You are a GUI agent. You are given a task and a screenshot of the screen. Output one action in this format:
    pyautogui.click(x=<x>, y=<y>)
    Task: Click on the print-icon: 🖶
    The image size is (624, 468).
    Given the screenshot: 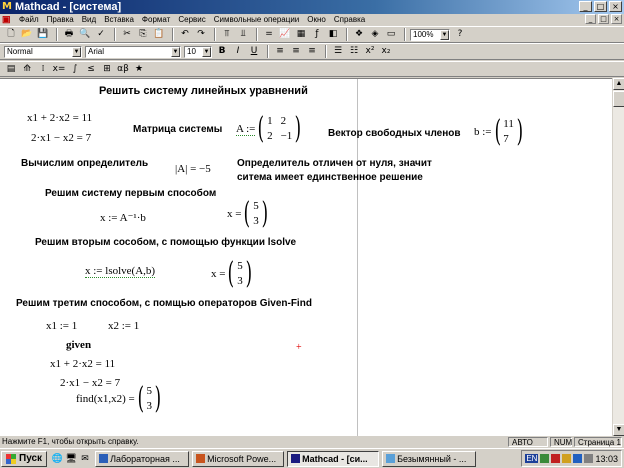 What is the action you would take?
    pyautogui.click(x=69, y=34)
    